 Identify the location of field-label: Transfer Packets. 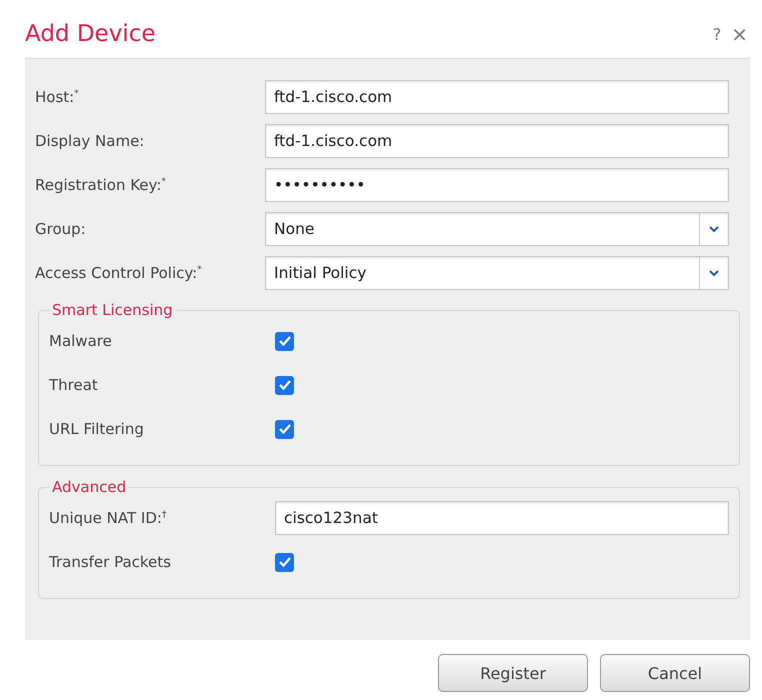
(110, 562).